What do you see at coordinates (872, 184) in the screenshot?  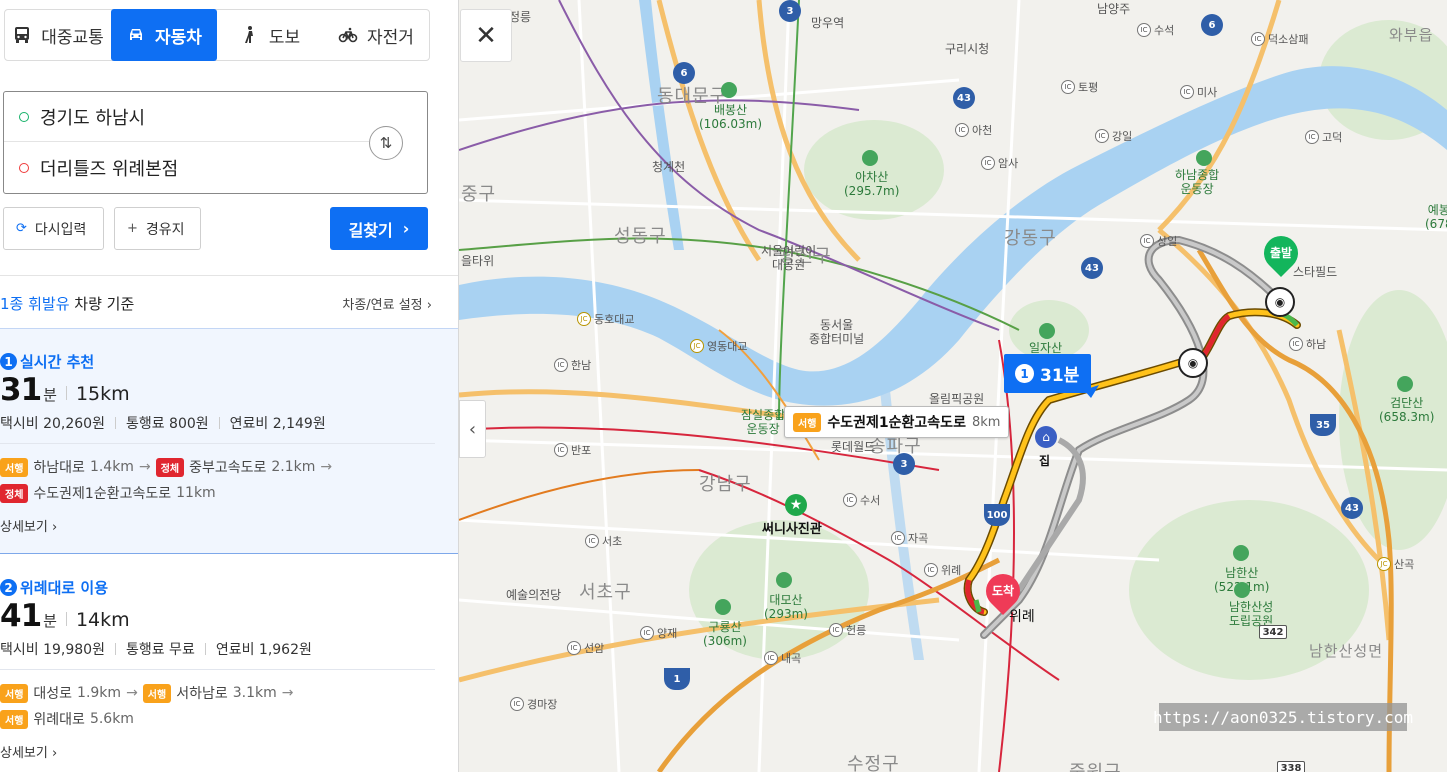 I see `poi-label: 아차산 (295.7m)` at bounding box center [872, 184].